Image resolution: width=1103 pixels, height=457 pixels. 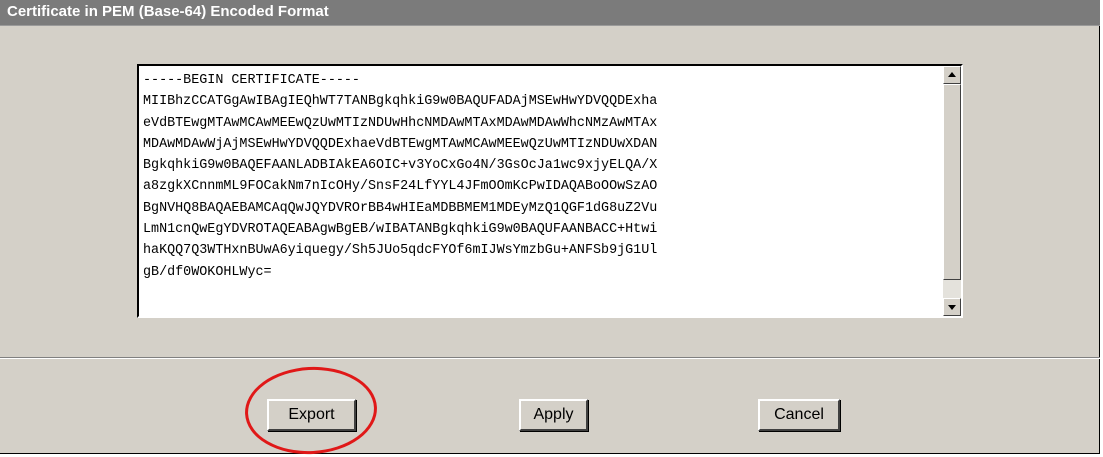 I want to click on arrow-down-icon, so click(x=952, y=307).